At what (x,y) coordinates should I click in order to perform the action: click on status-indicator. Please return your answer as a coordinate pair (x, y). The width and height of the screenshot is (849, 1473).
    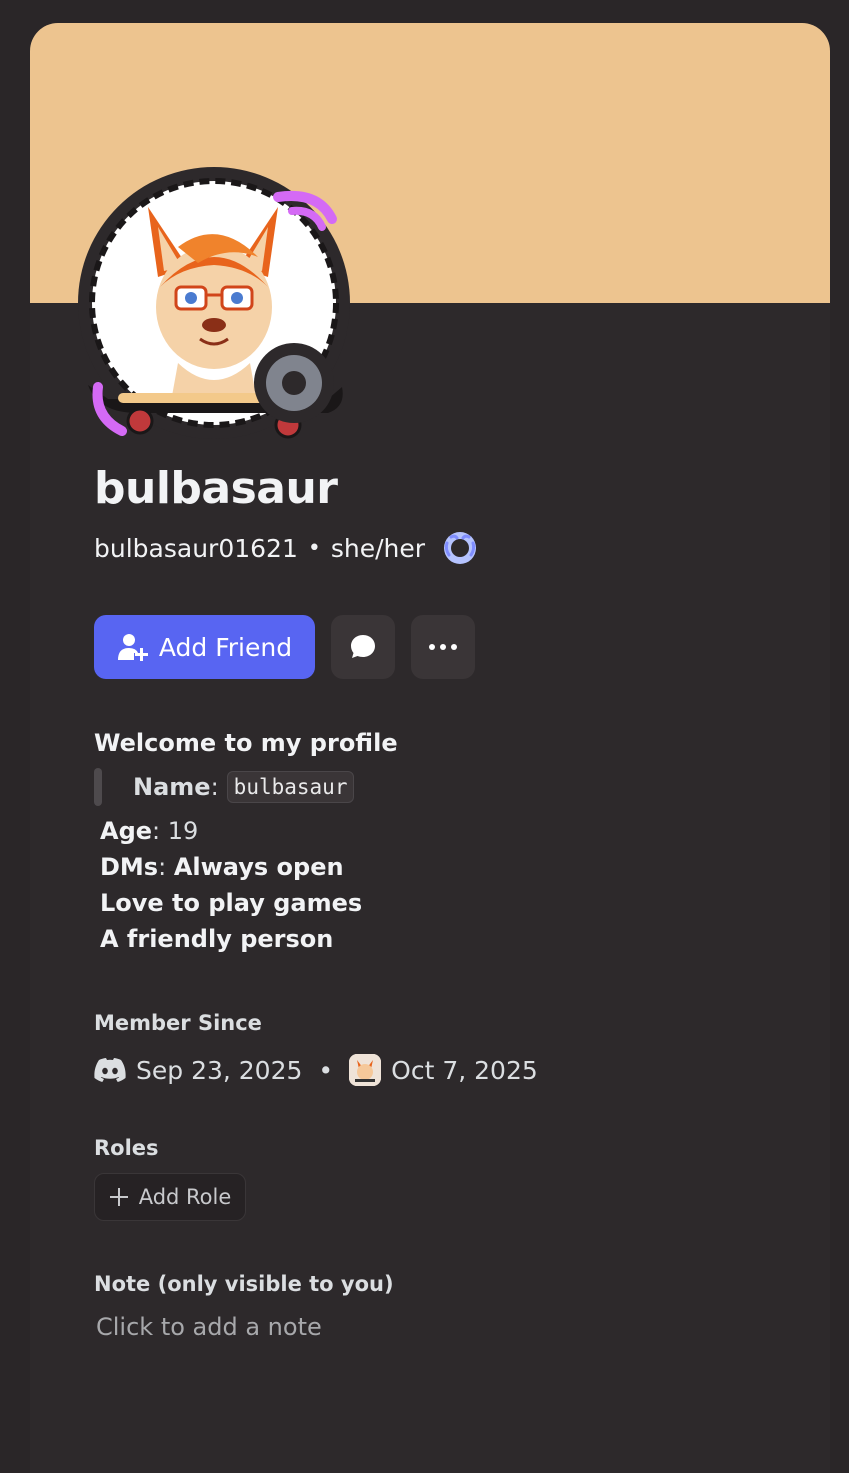
    Looking at the image, I should click on (294, 383).